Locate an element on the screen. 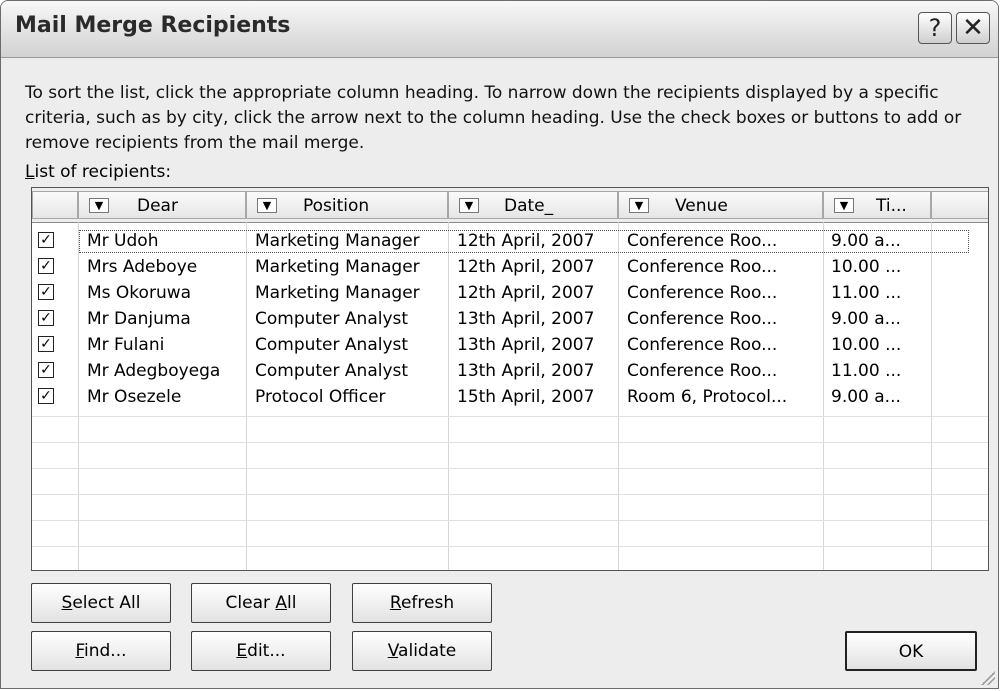  column-header-venue: ▼ Venue is located at coordinates (720, 205).